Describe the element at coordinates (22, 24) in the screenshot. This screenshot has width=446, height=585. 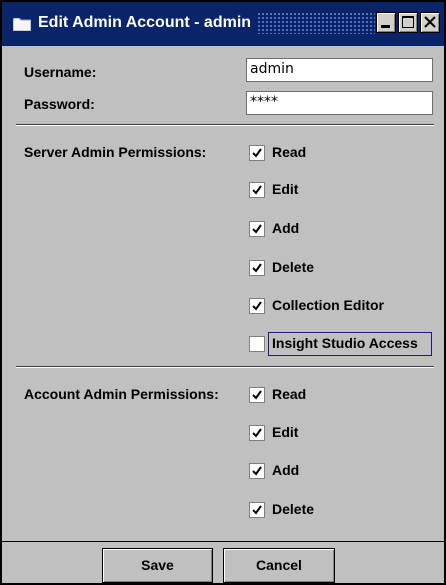
I see `folder-icon` at that location.